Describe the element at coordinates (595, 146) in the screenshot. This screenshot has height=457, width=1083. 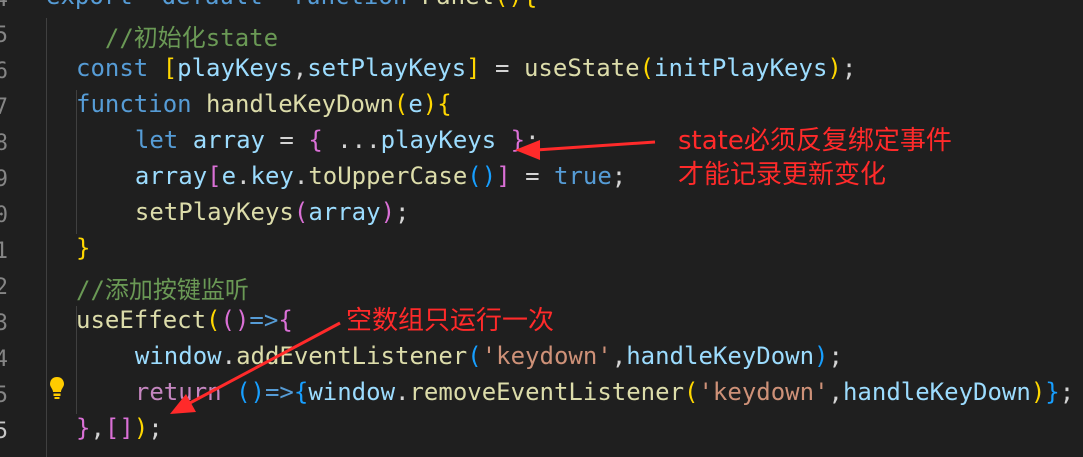
I see `arrow-to-spread-line` at that location.